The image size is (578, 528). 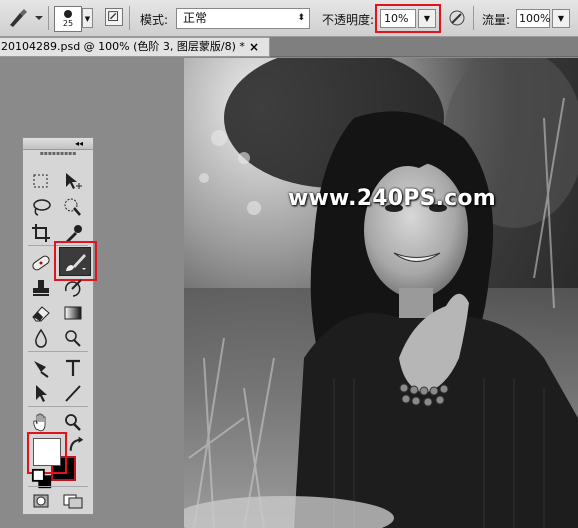 I want to click on zoom-icon, so click(x=73, y=422).